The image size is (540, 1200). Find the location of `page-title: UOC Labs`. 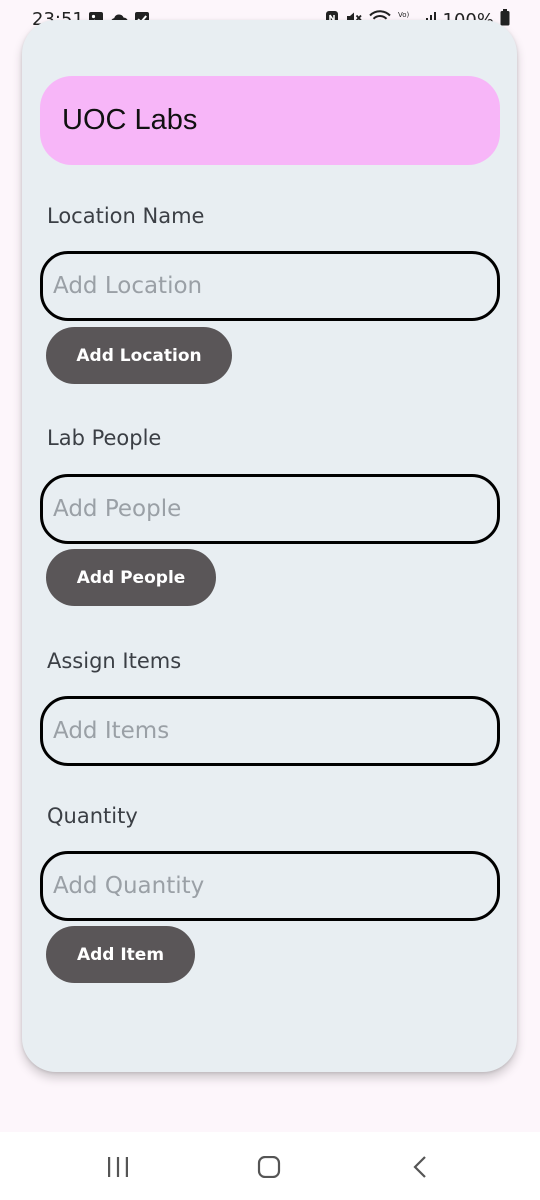

page-title: UOC Labs is located at coordinates (130, 120).